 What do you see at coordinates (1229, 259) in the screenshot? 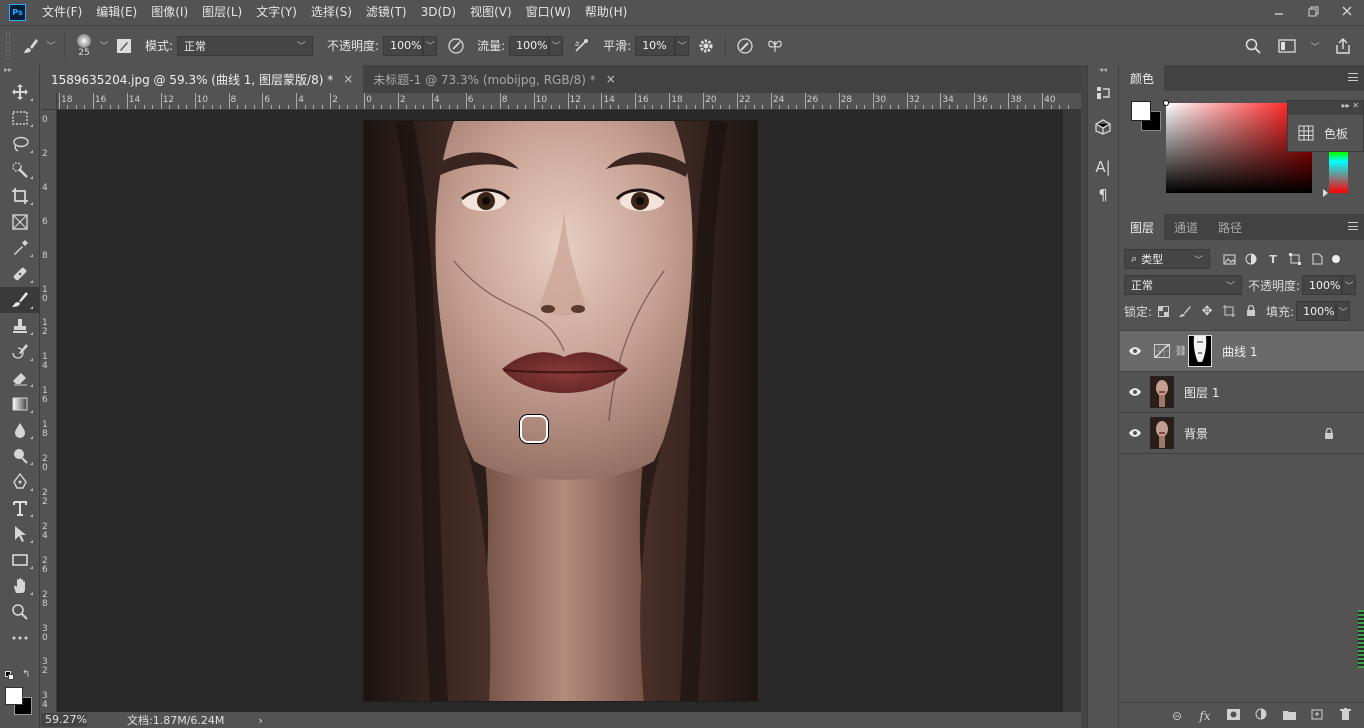
I see `filter-pixel-icon` at bounding box center [1229, 259].